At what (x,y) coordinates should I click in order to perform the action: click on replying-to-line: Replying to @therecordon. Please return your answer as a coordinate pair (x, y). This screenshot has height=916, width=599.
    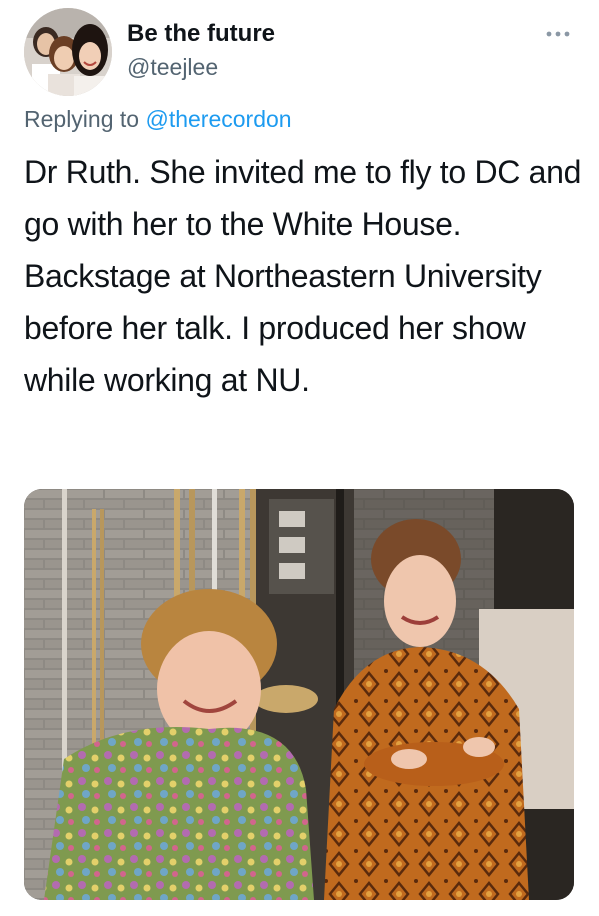
    Looking at the image, I should click on (158, 119).